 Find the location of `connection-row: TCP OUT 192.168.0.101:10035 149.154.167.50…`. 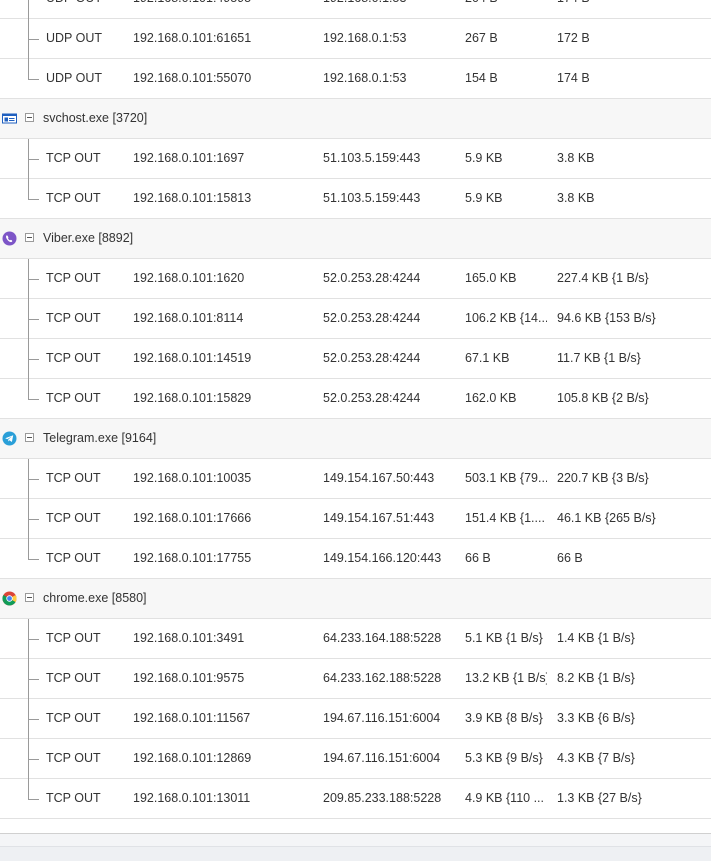

connection-row: TCP OUT 192.168.0.101:10035 149.154.167.50… is located at coordinates (355, 479).